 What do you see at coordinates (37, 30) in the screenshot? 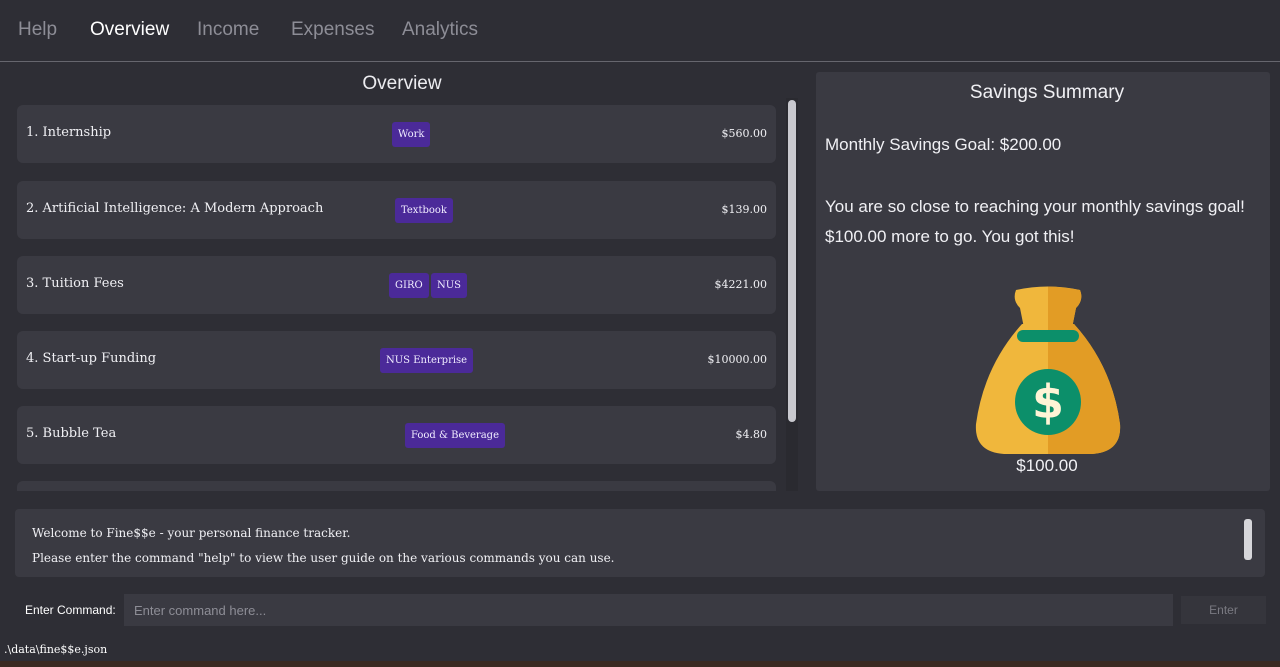
I see `tab-help: Help` at bounding box center [37, 30].